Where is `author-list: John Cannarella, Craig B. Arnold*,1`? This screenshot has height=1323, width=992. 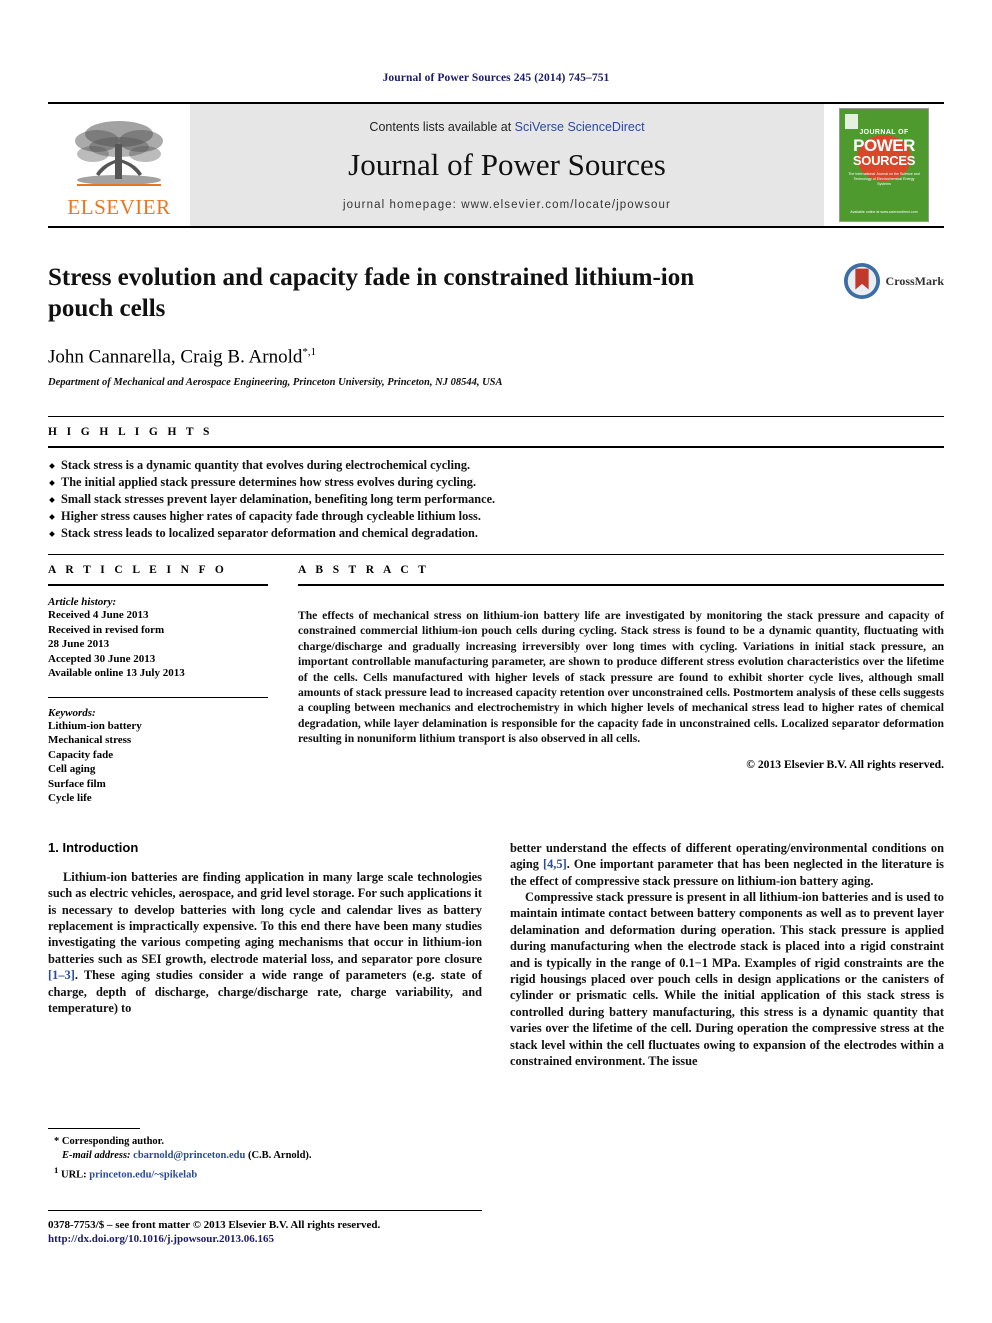
author-list: John Cannarella, Craig B. Arnold*,1 is located at coordinates (496, 357).